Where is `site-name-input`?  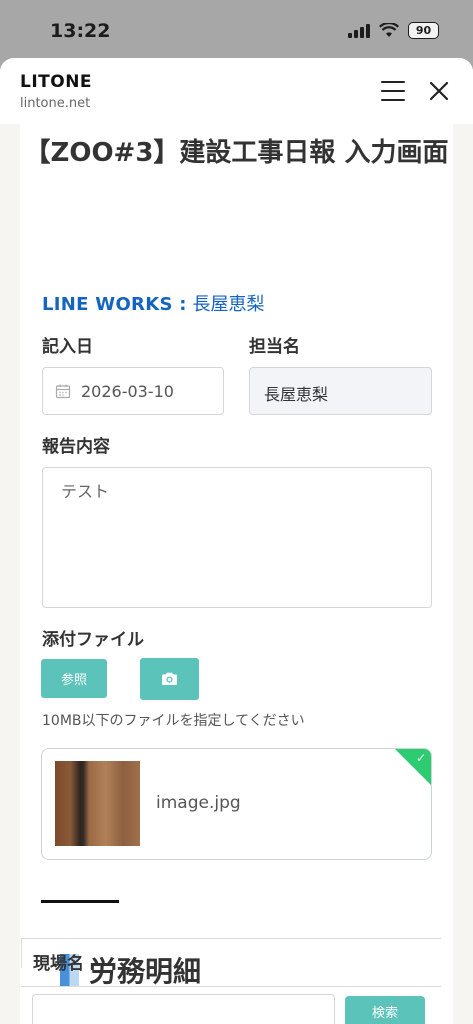
site-name-input is located at coordinates (183, 1009).